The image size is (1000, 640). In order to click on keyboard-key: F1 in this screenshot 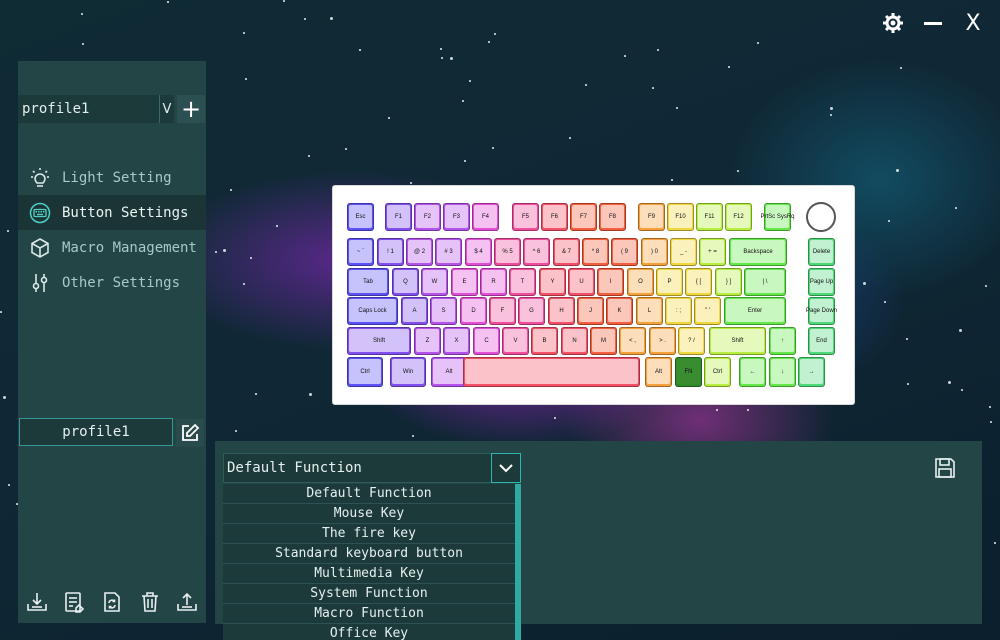, I will do `click(398, 217)`.